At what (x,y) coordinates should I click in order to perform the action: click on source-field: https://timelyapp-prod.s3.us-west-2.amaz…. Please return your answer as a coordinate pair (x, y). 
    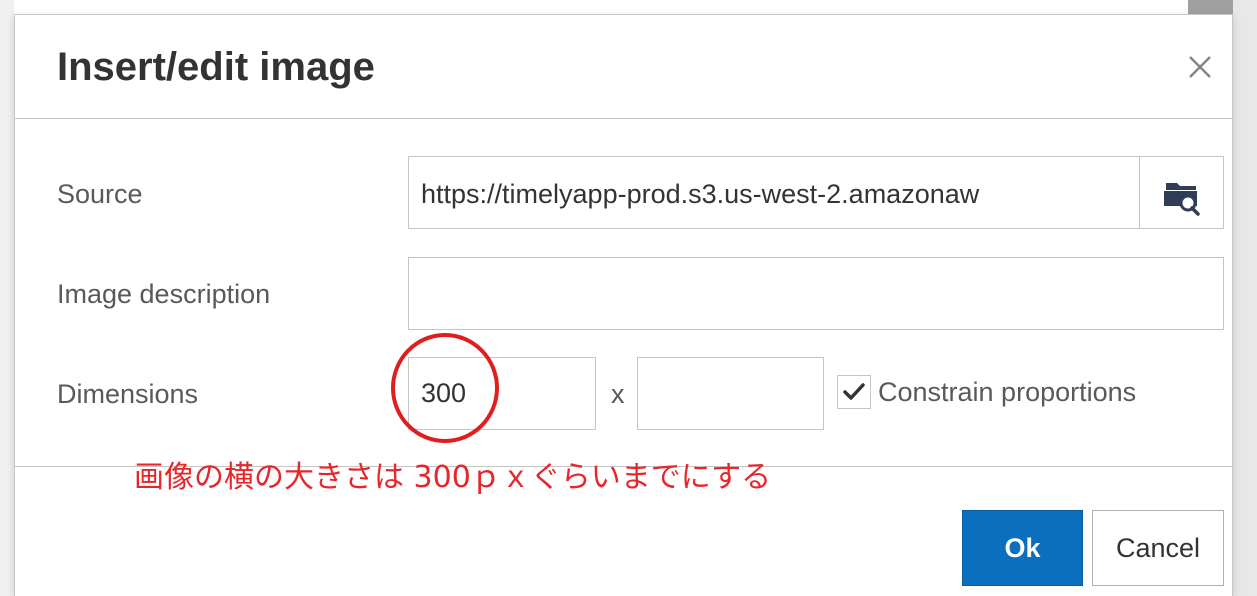
    Looking at the image, I should click on (816, 192).